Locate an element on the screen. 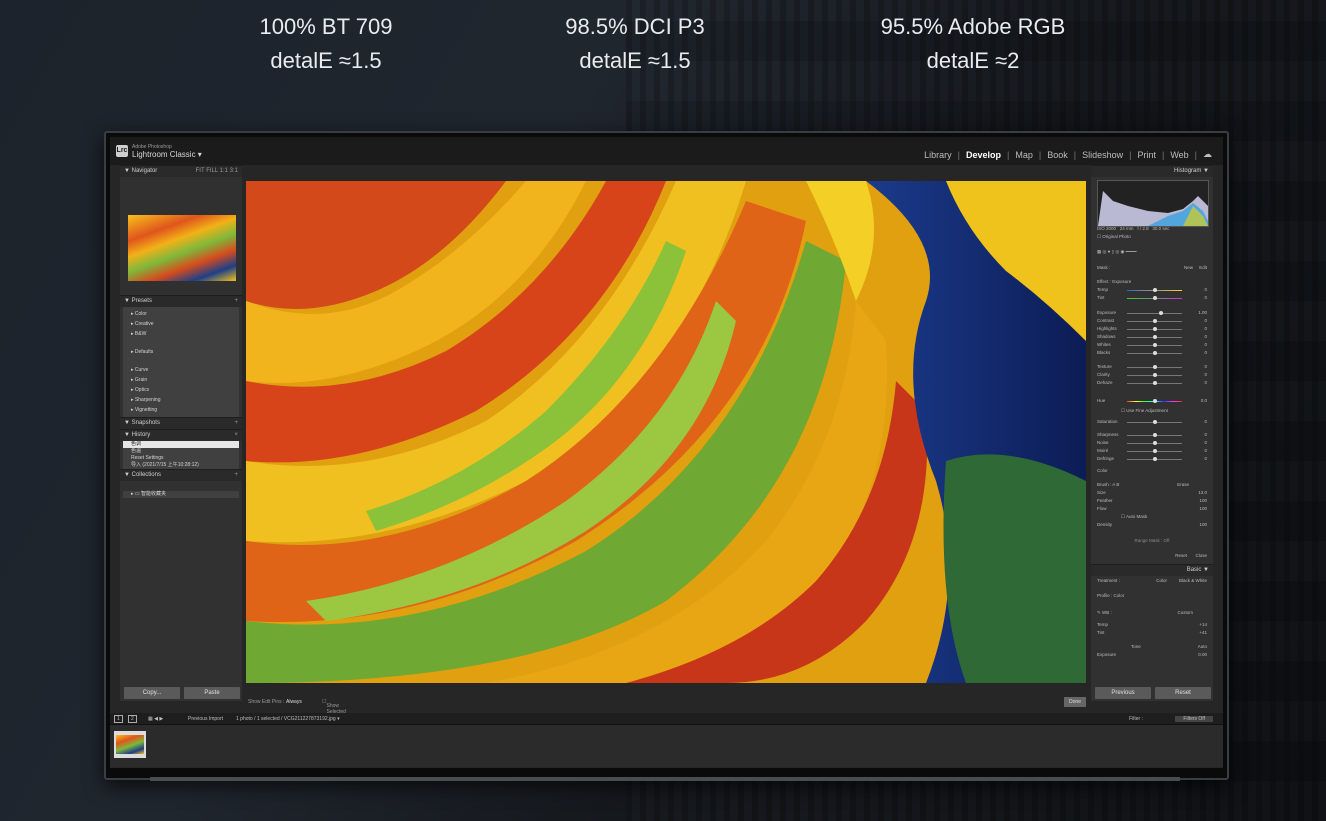 This screenshot has height=821, width=1326. presets-header: ▼ Presets + is located at coordinates (181, 301).